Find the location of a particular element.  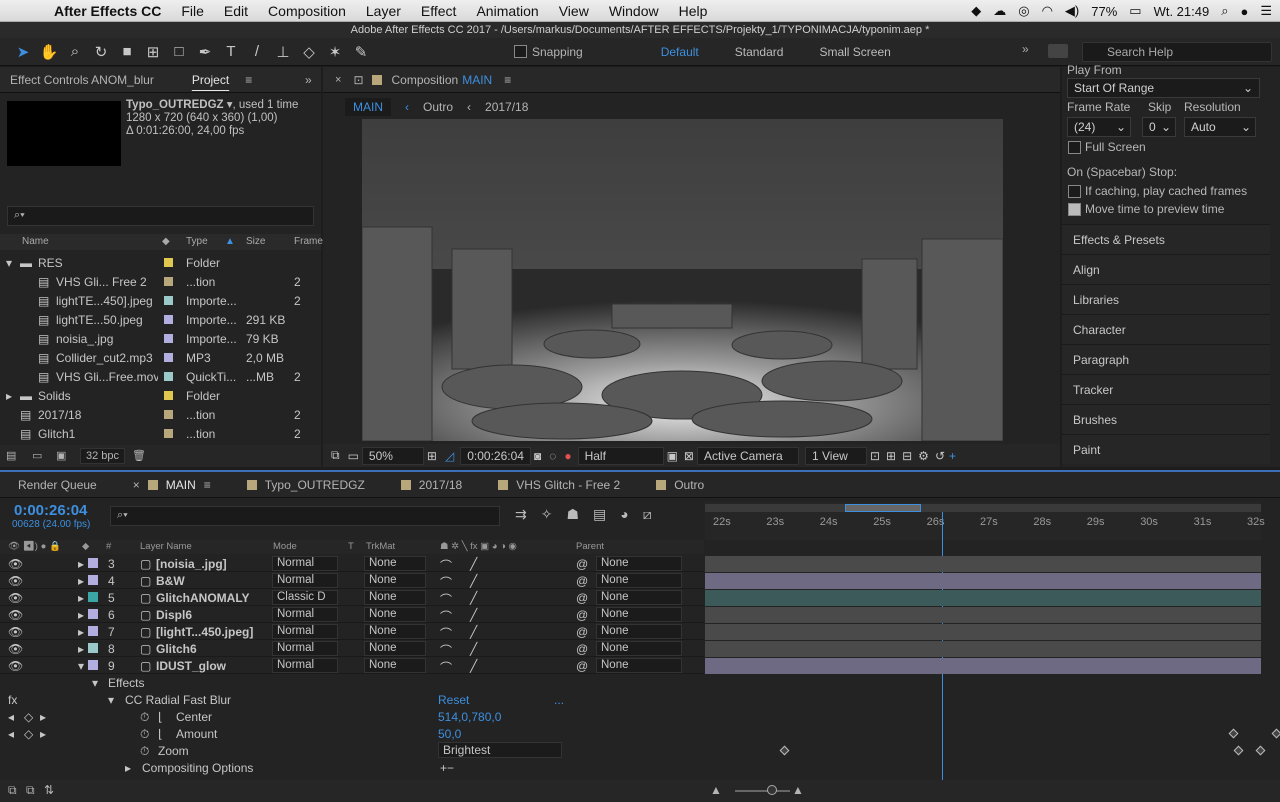

project-item: ▾ ▬ RES Folder is located at coordinates (160, 262).